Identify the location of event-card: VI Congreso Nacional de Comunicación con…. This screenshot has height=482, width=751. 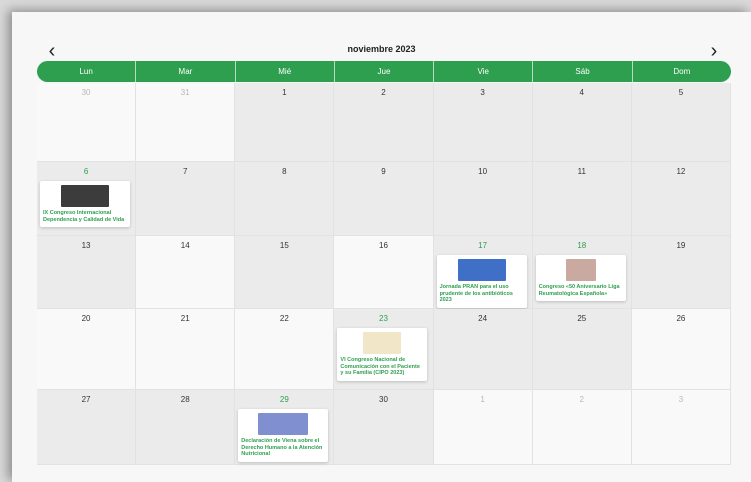
(382, 354).